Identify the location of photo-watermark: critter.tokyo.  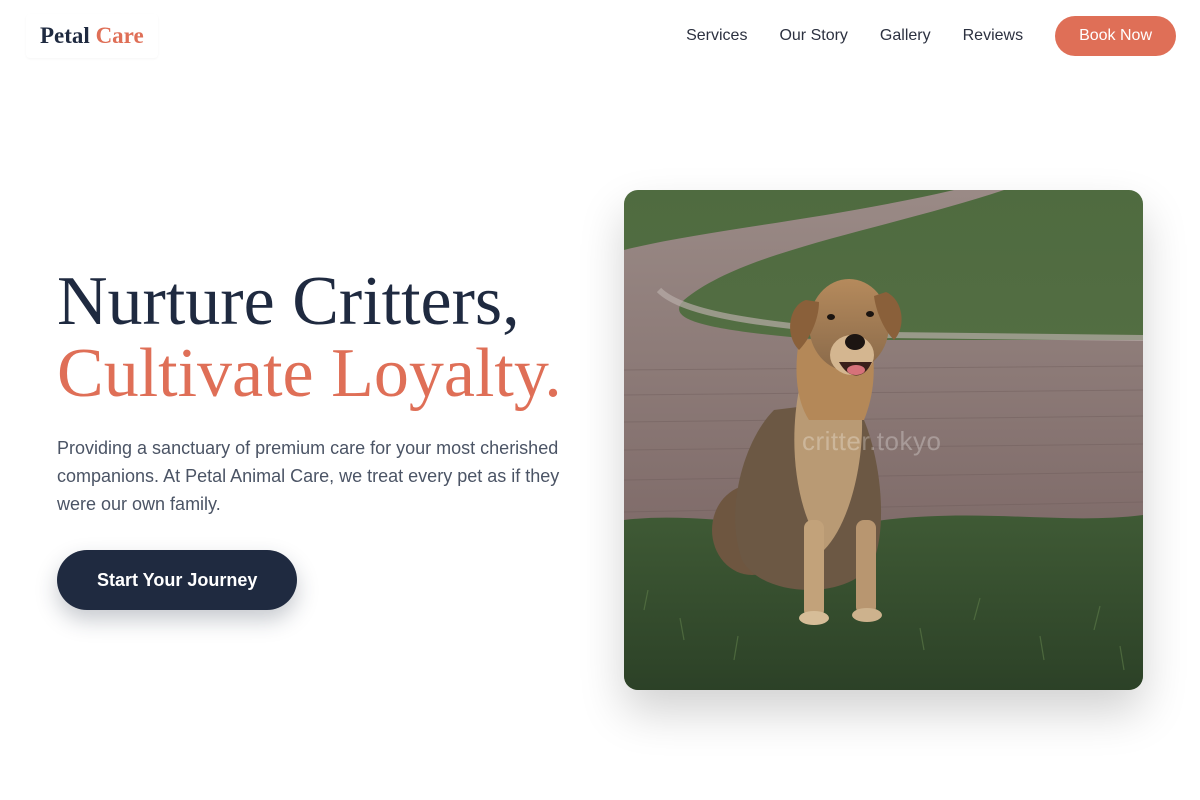
(872, 441).